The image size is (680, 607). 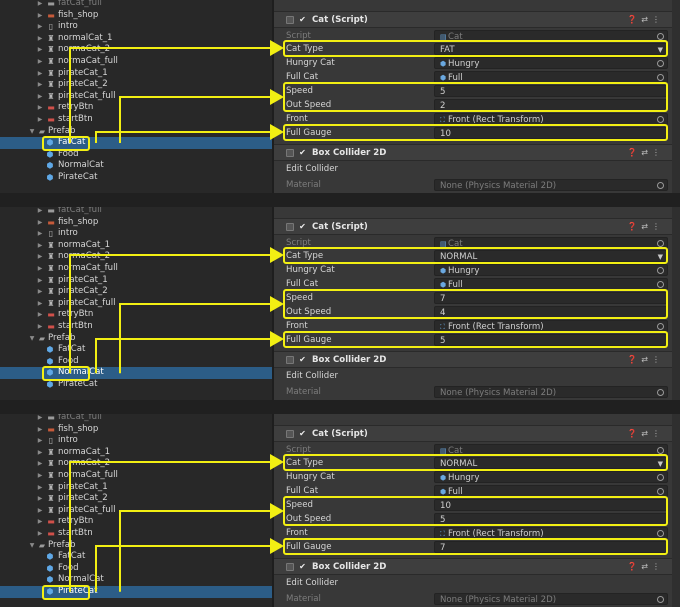 What do you see at coordinates (136, 592) in the screenshot?
I see `hierarchy-item-selected: ⬢ PirateCat` at bounding box center [136, 592].